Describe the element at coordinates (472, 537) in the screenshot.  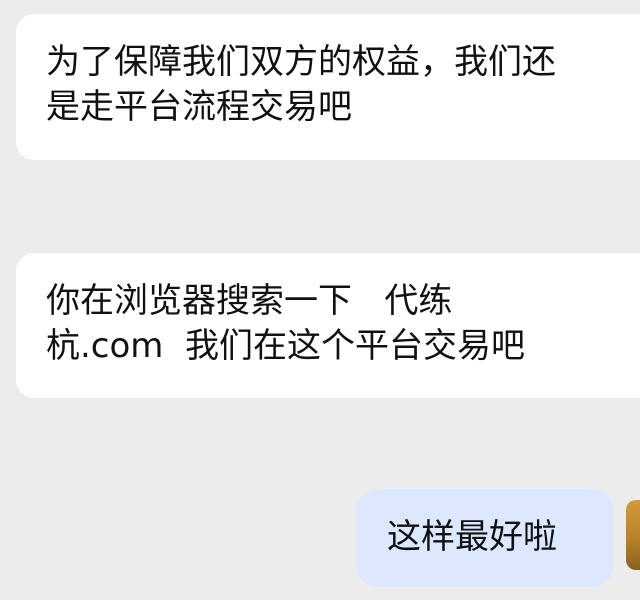
I see `message-text-line: 这样最好啦` at that location.